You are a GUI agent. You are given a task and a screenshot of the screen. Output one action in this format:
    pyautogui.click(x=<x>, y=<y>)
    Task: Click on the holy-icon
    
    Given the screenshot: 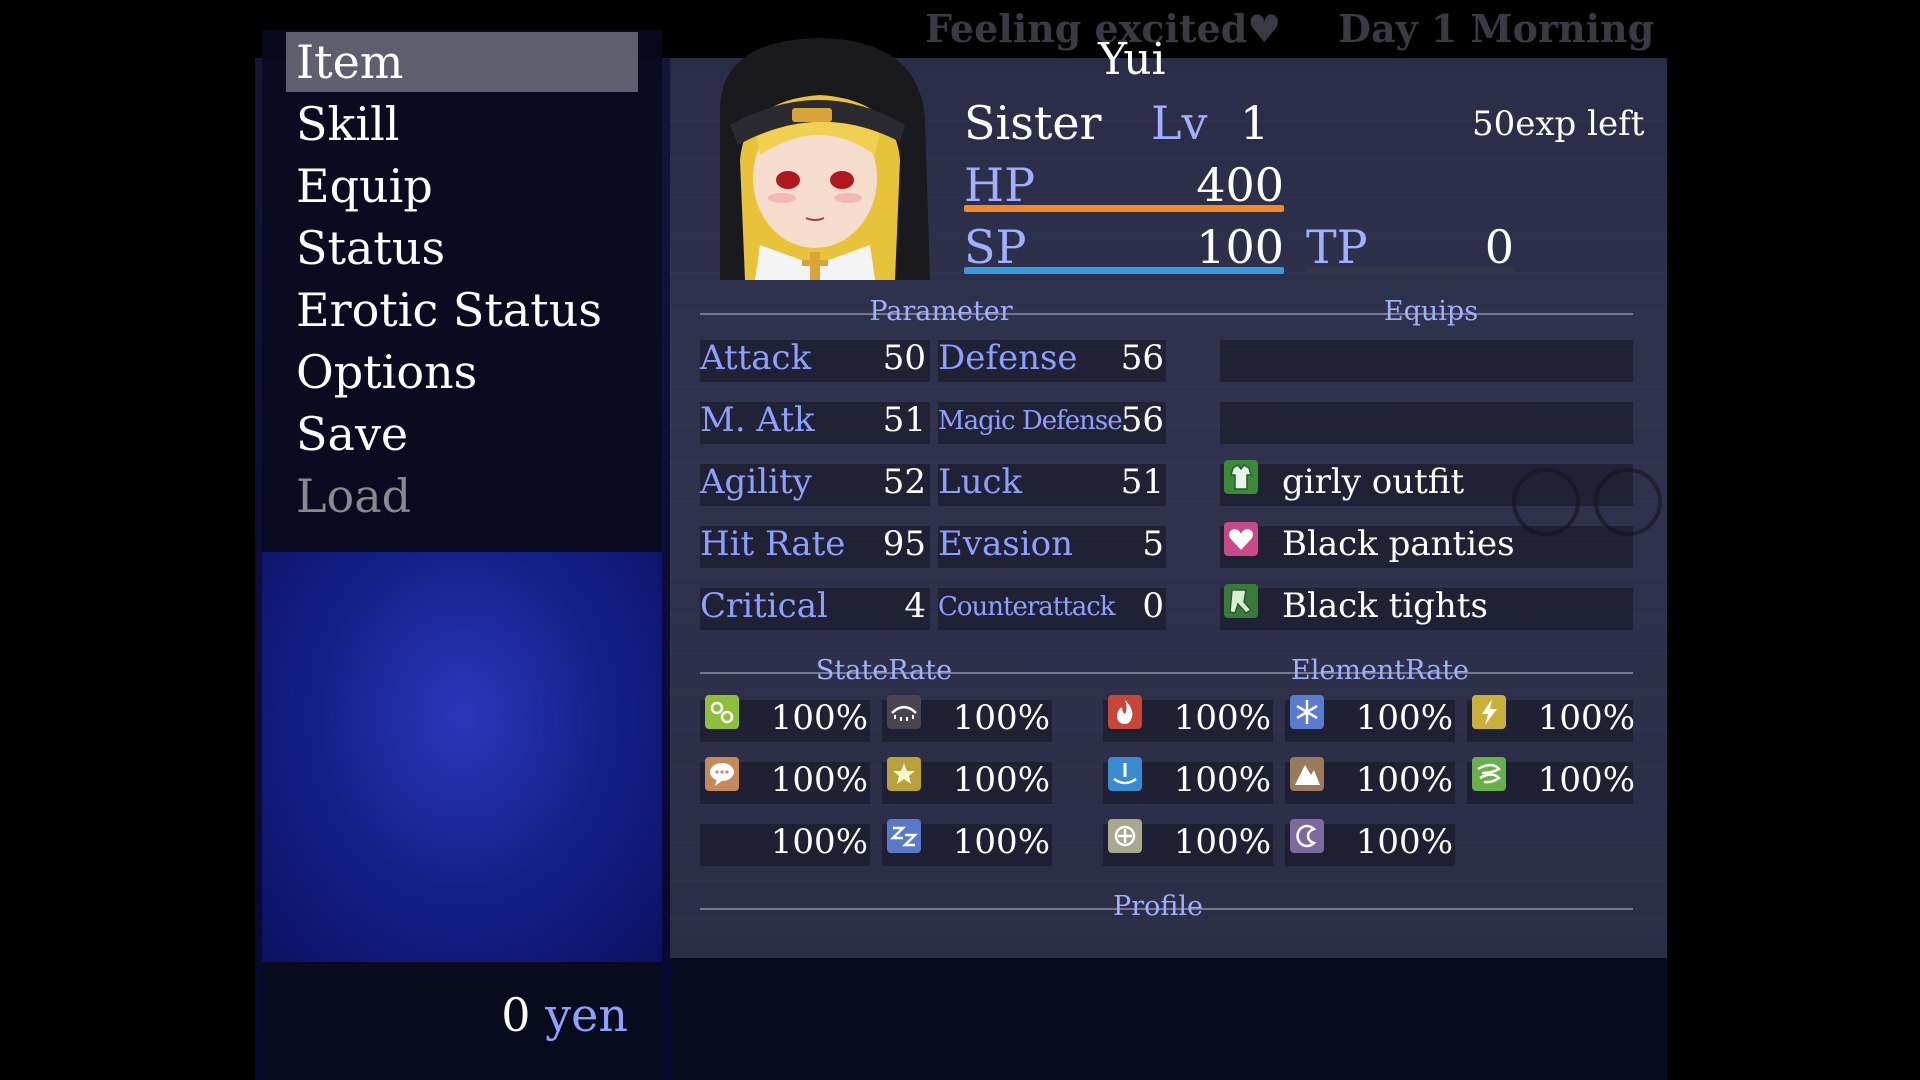 What is the action you would take?
    pyautogui.click(x=1125, y=836)
    